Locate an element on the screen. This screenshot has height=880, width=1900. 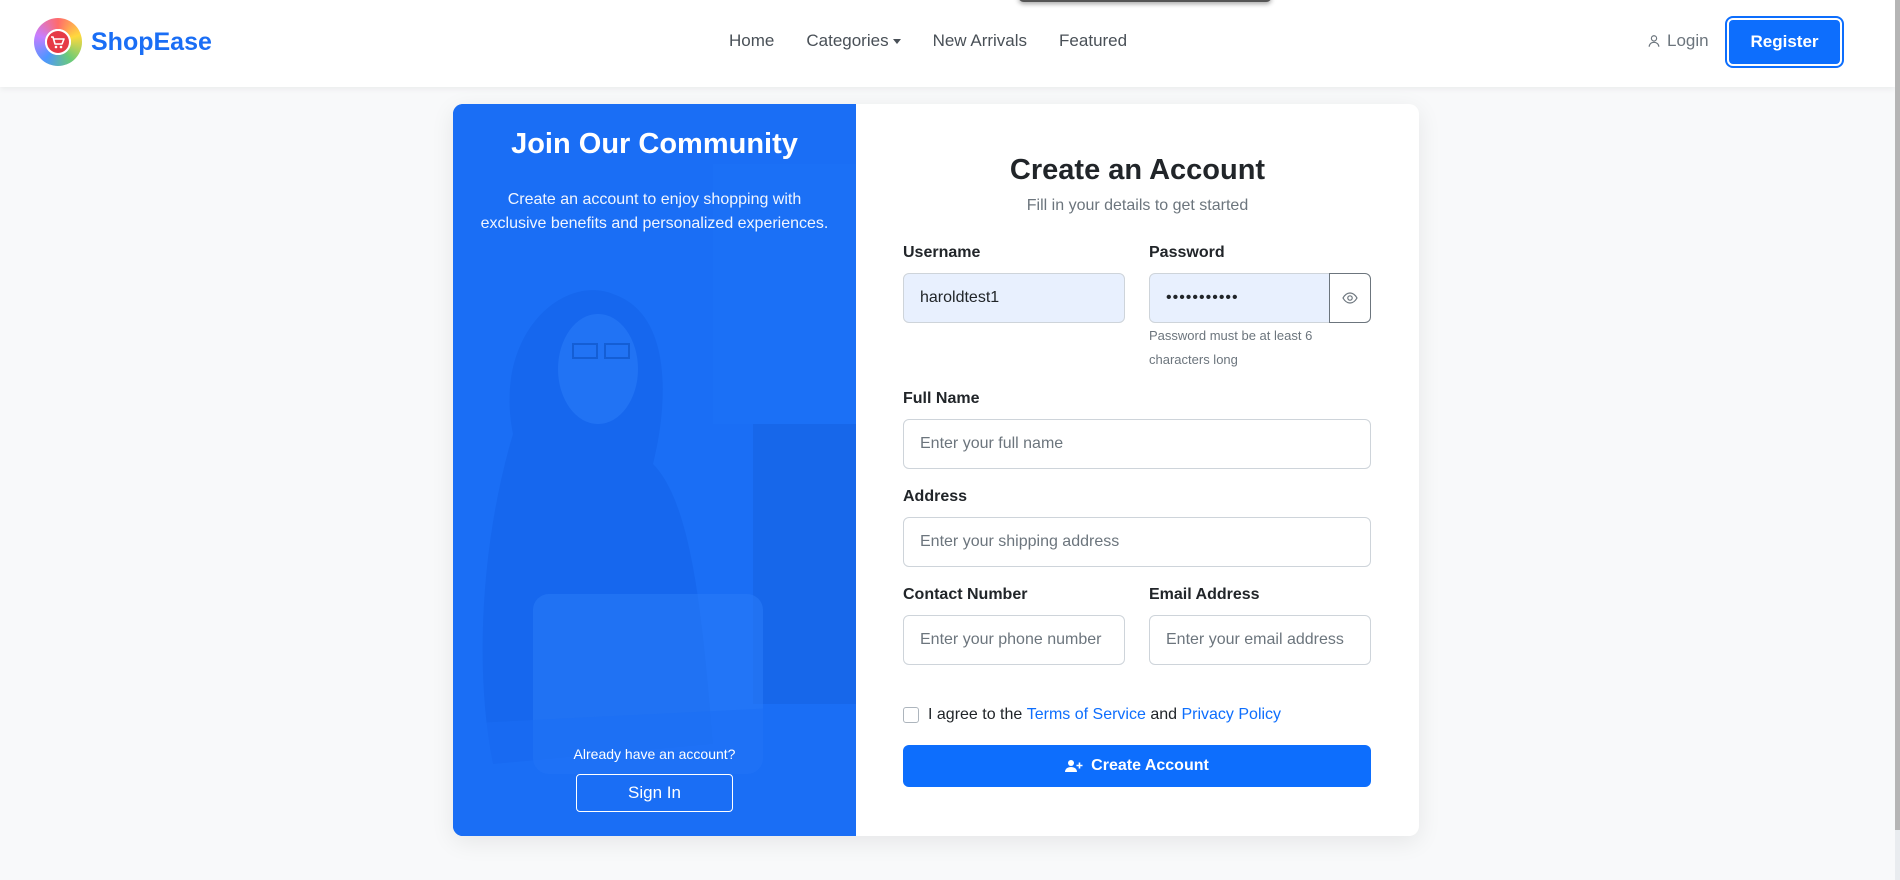
address-label: Address is located at coordinates (935, 496).